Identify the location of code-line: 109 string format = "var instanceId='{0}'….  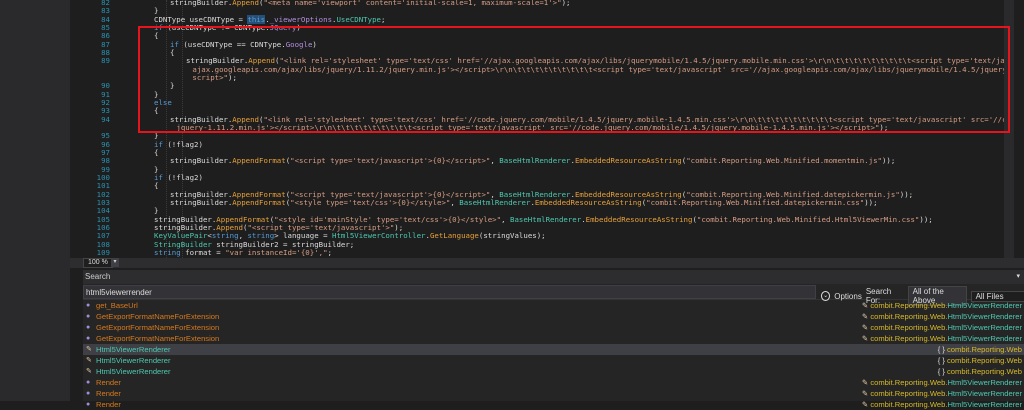
(542, 252).